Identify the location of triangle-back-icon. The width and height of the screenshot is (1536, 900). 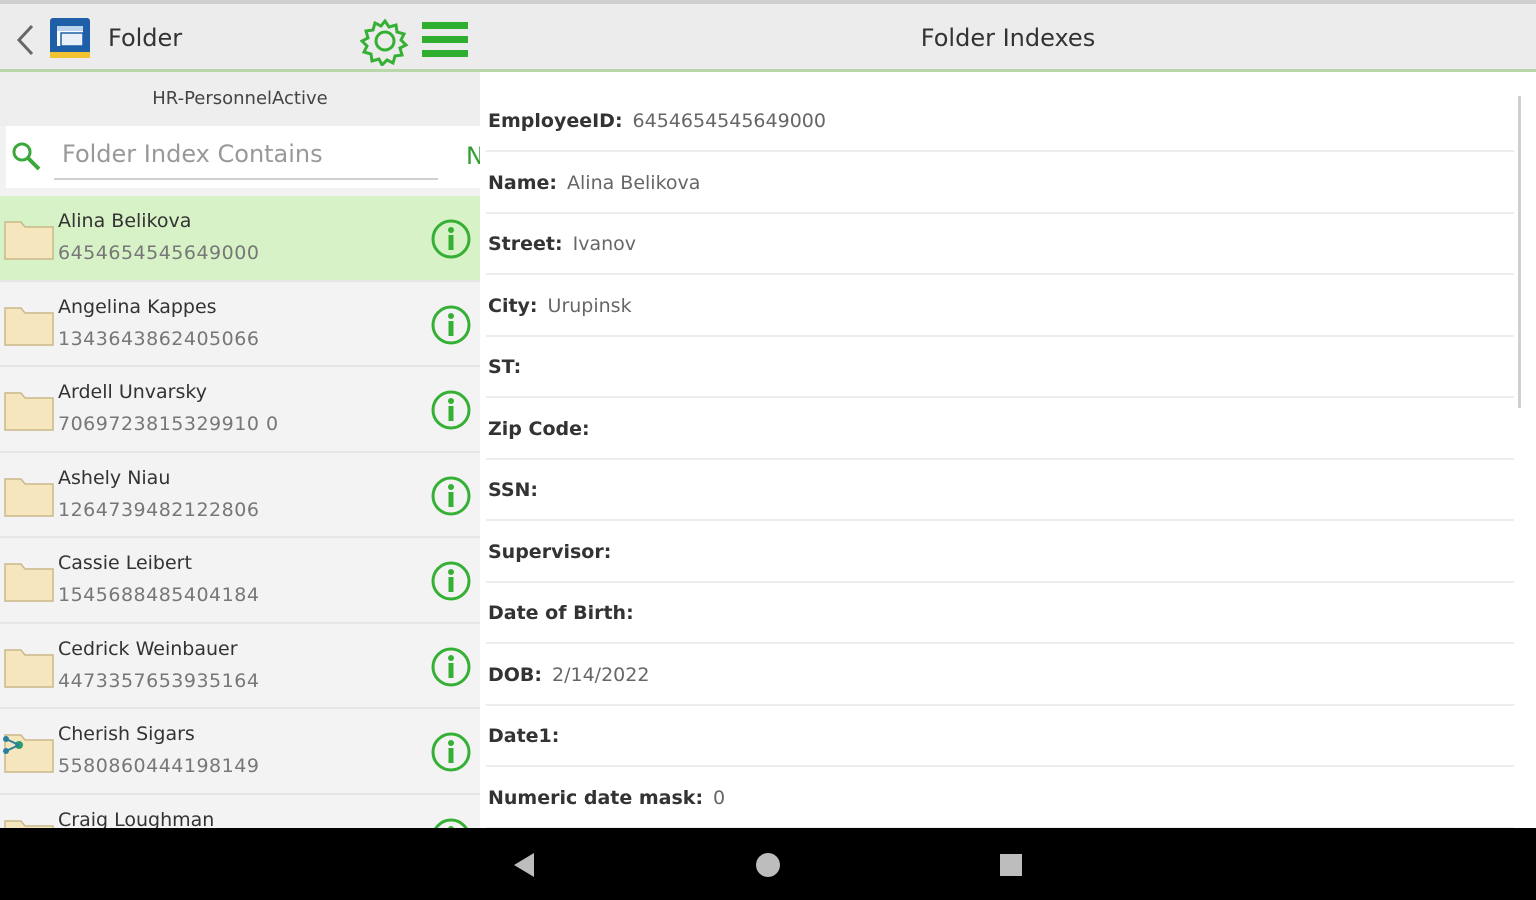
(524, 865).